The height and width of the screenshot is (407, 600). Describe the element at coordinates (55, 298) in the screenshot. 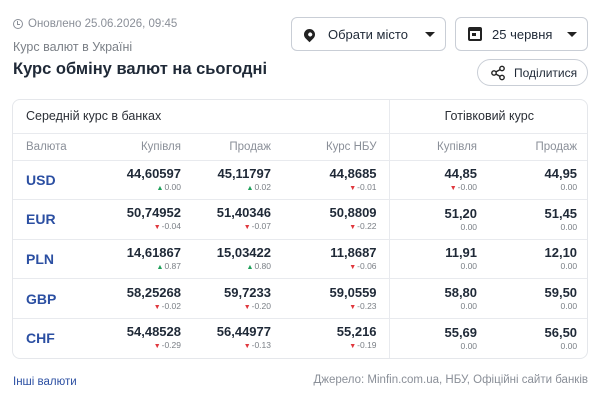

I see `currency-code: GBP` at that location.